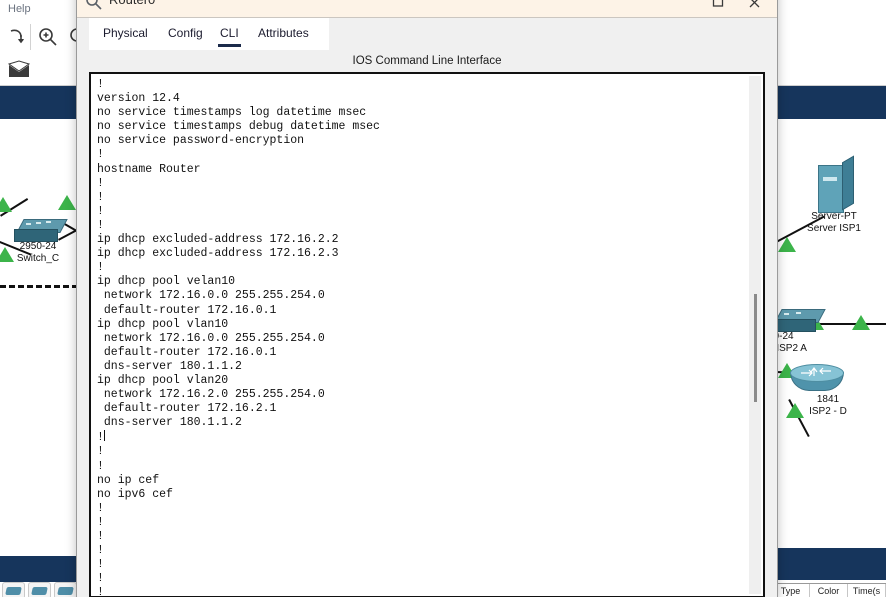  I want to click on cli-line: ip dhcp pool velan10, so click(166, 282).